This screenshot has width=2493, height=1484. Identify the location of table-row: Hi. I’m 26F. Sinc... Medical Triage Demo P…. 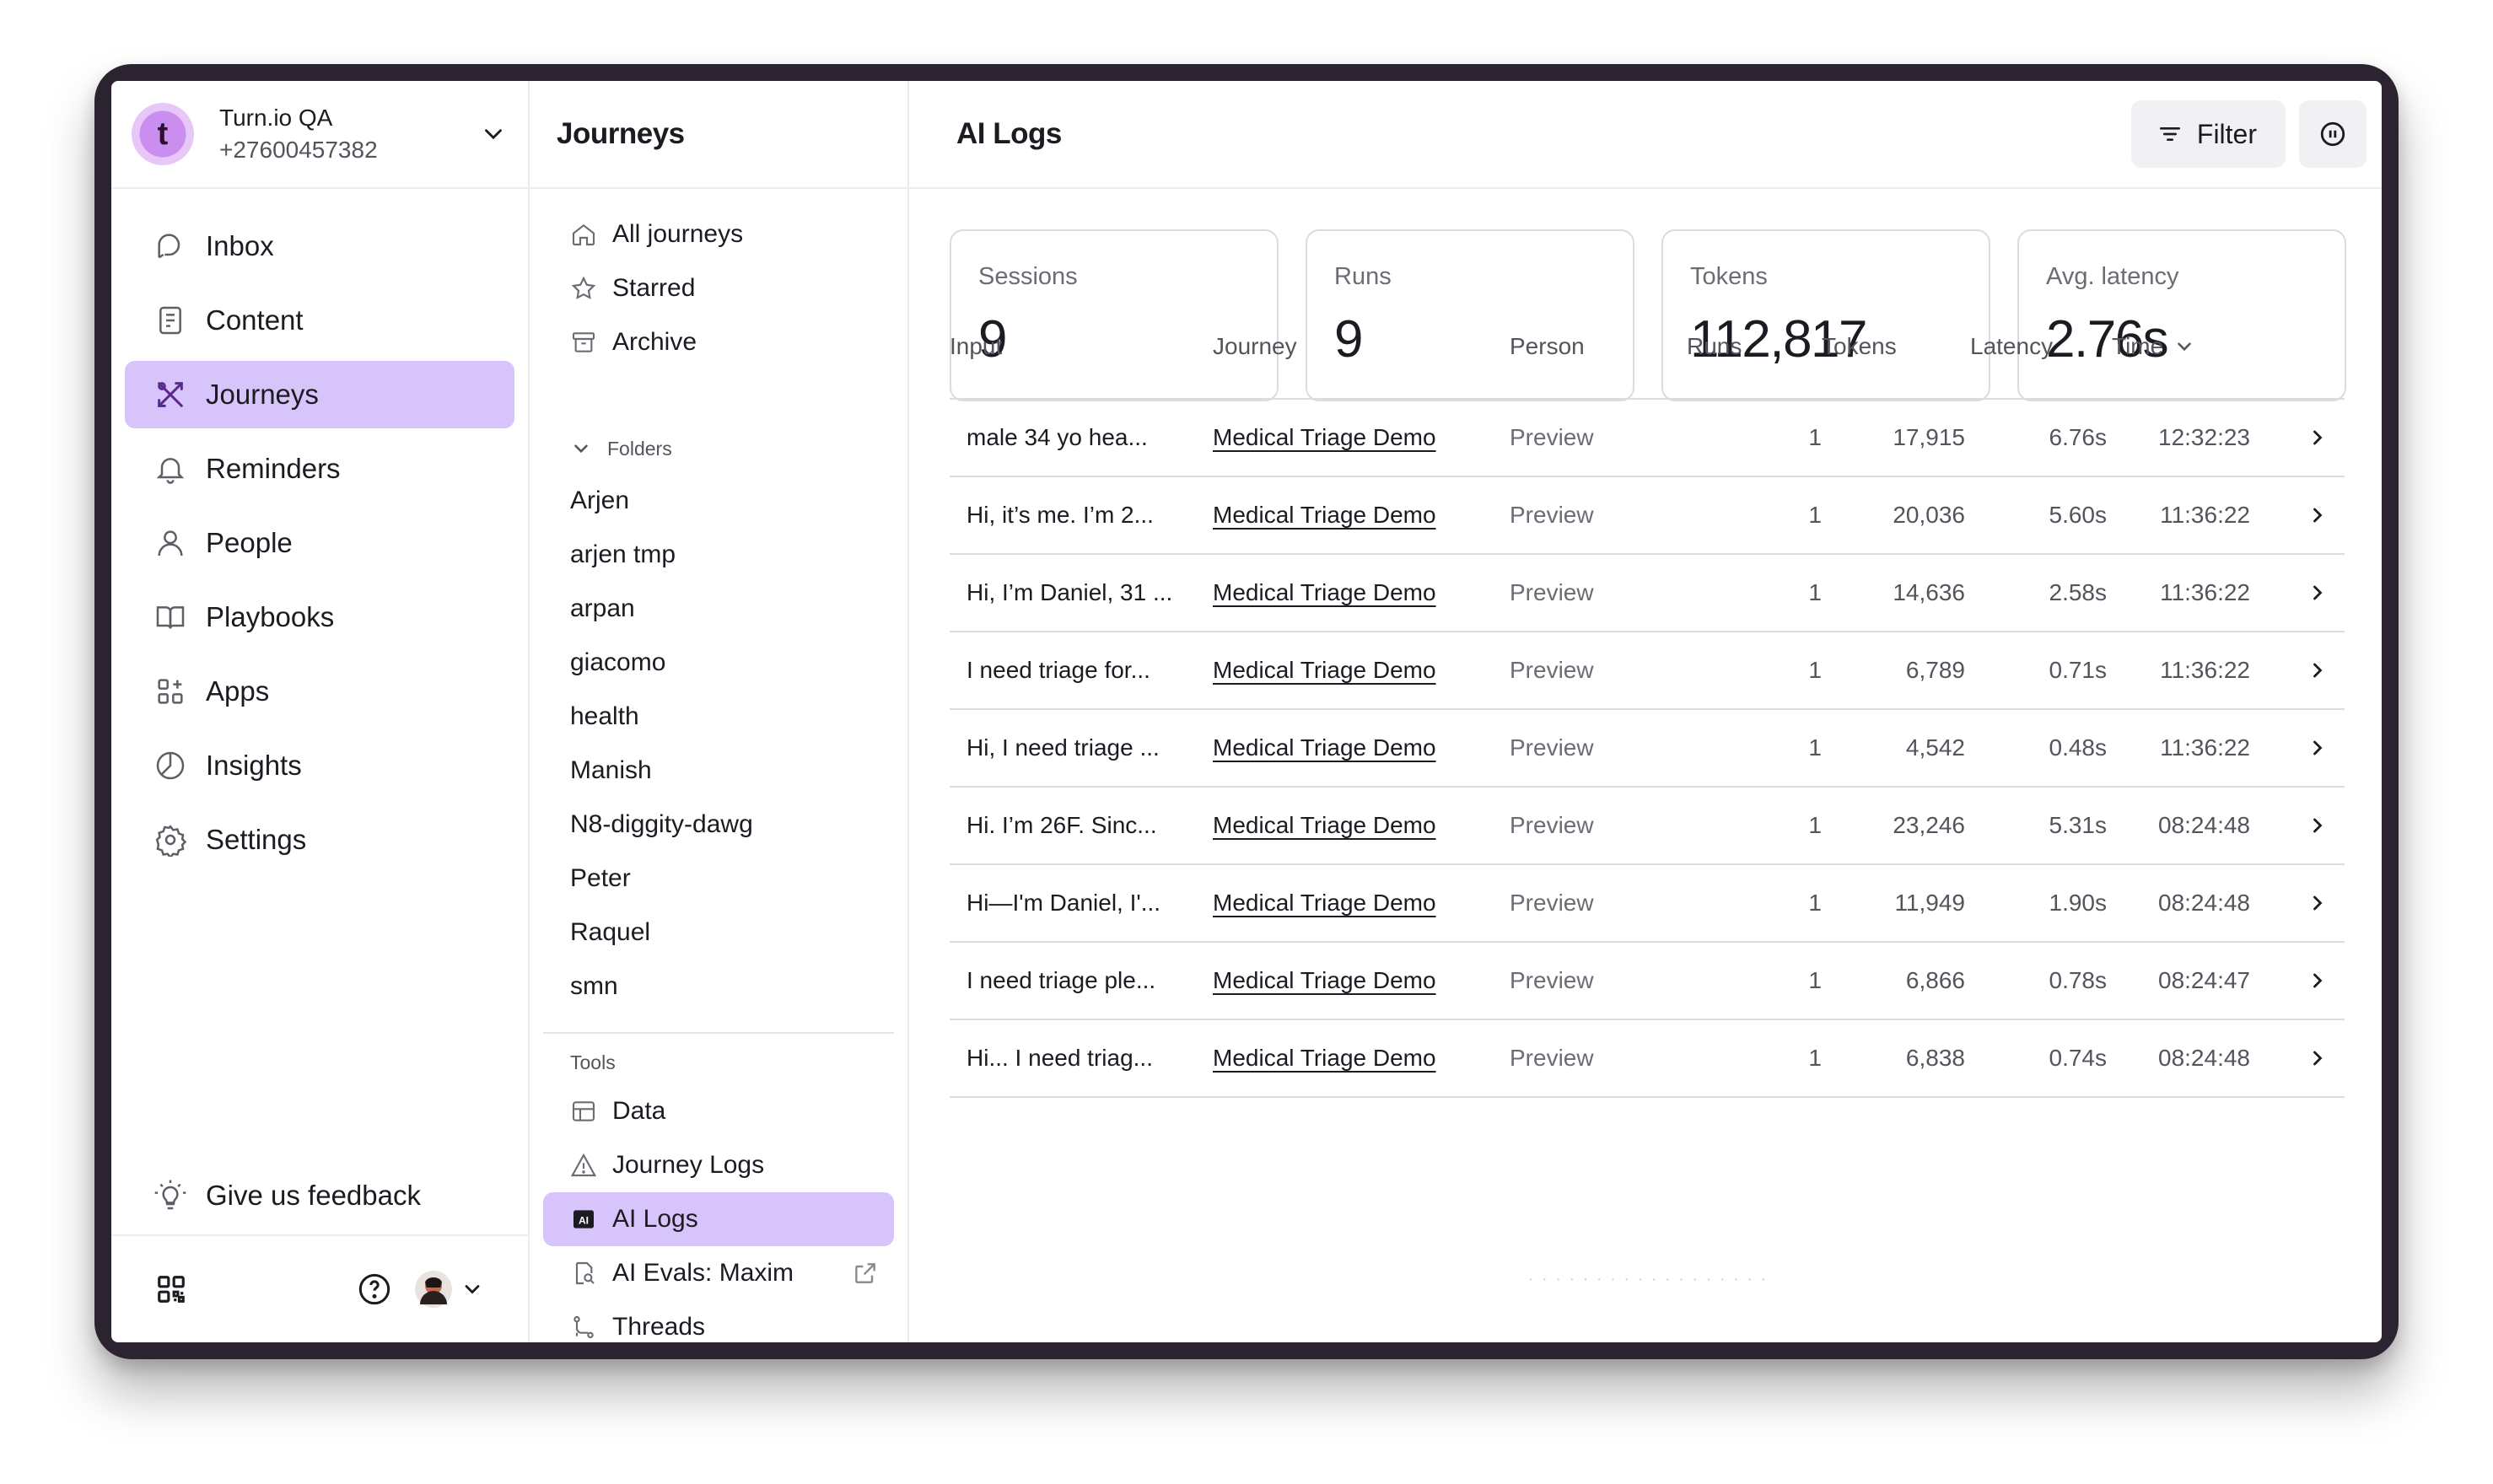
(1647, 826).